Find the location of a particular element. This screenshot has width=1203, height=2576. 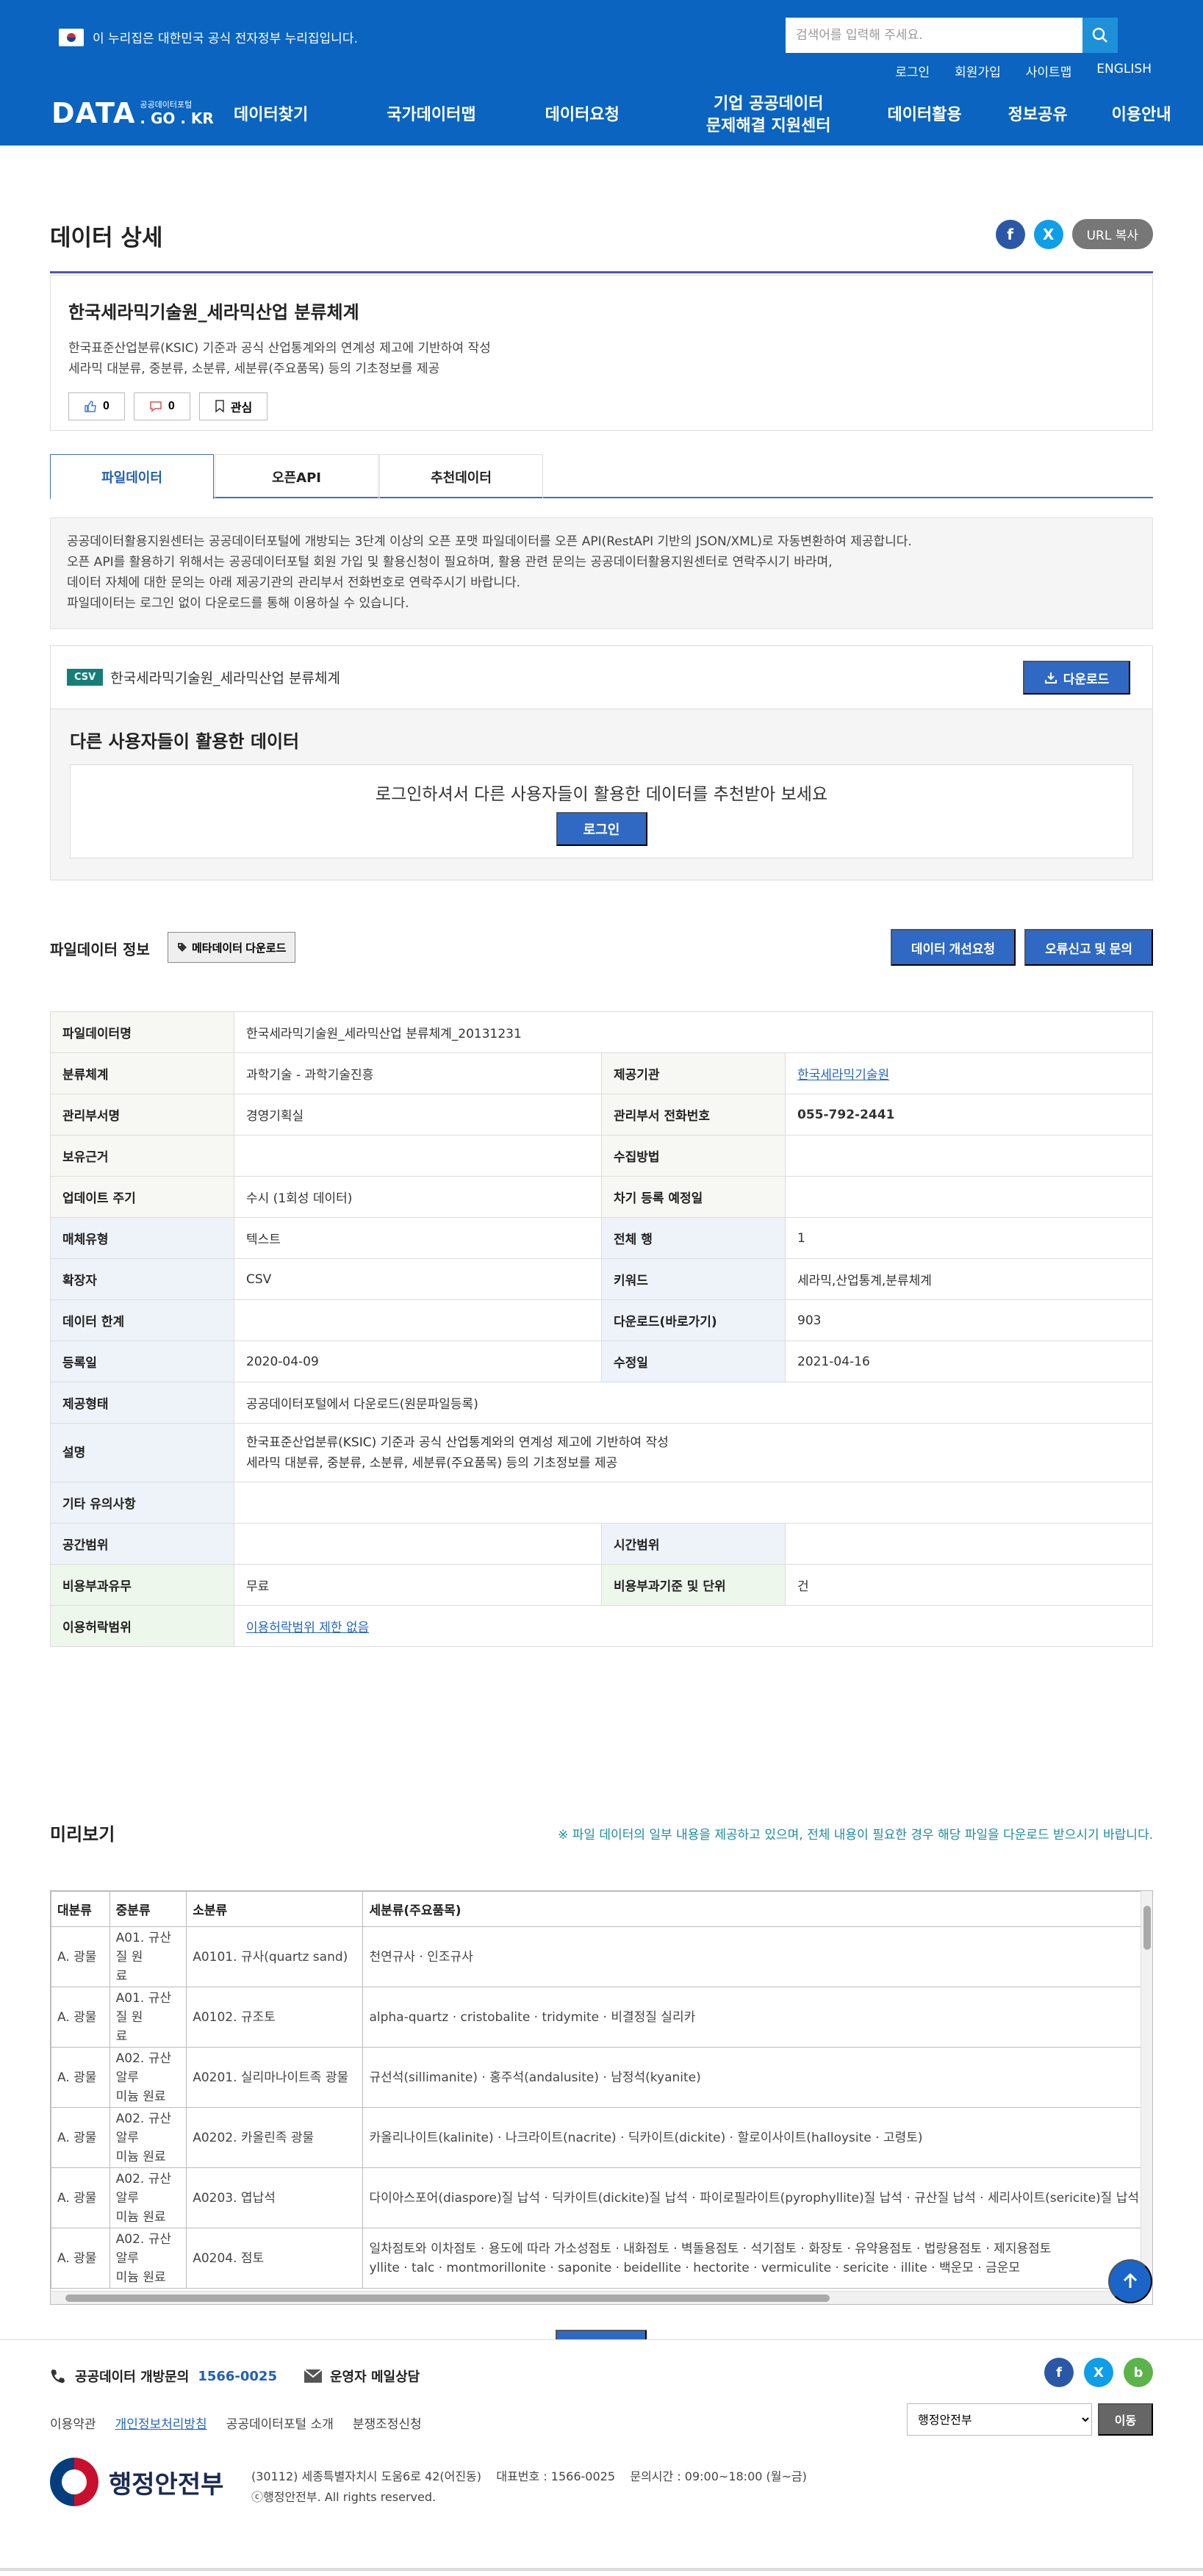

license-link: 이용허락범위 제한 없음 is located at coordinates (308, 1628).